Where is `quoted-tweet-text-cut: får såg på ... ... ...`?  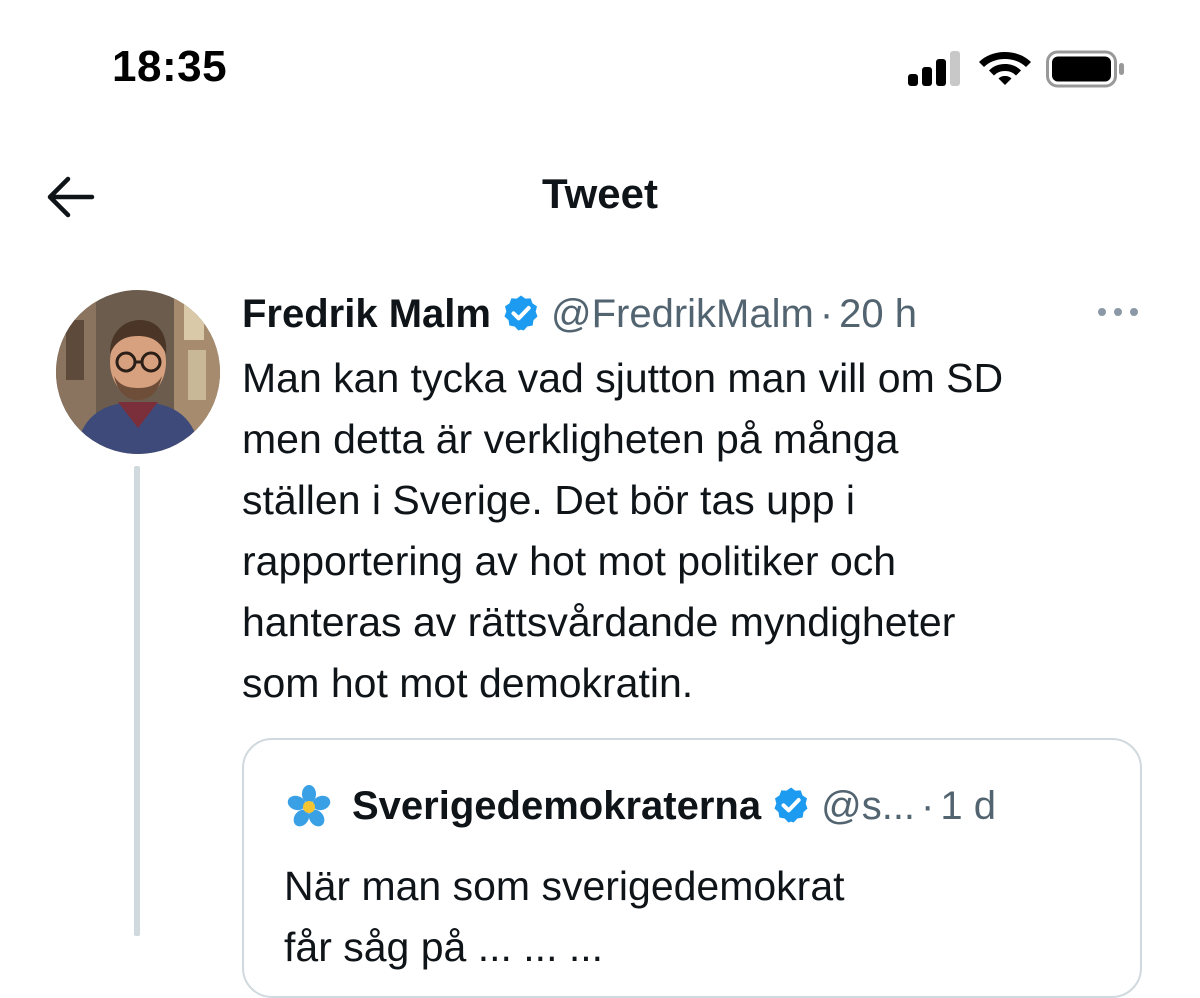 quoted-tweet-text-cut: får såg på ... ... ... is located at coordinates (444, 947).